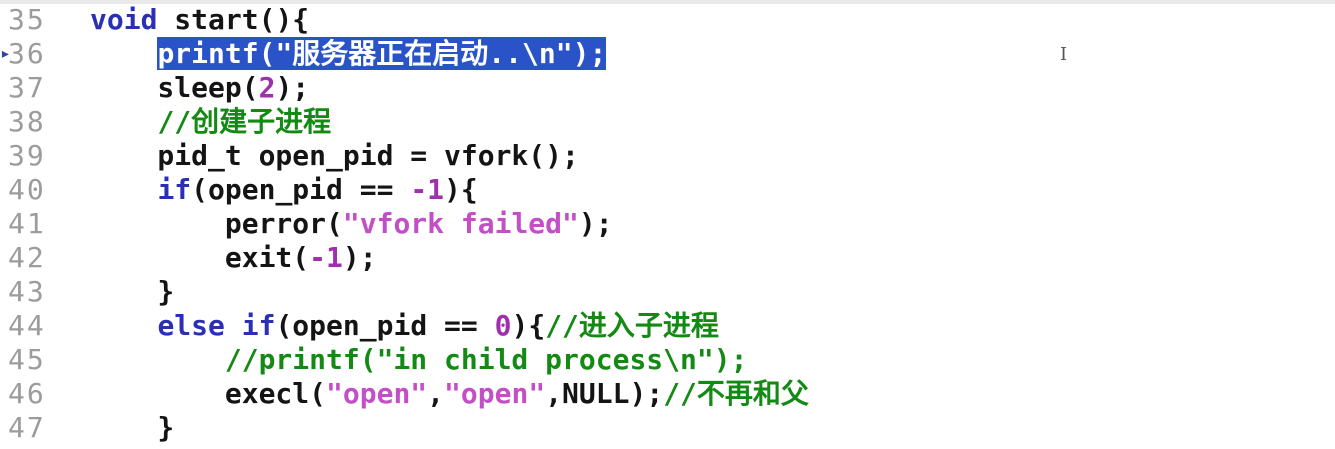 This screenshot has height=449, width=1335. I want to click on code-text: pid_t open_pid = vfork();, so click(334, 156).